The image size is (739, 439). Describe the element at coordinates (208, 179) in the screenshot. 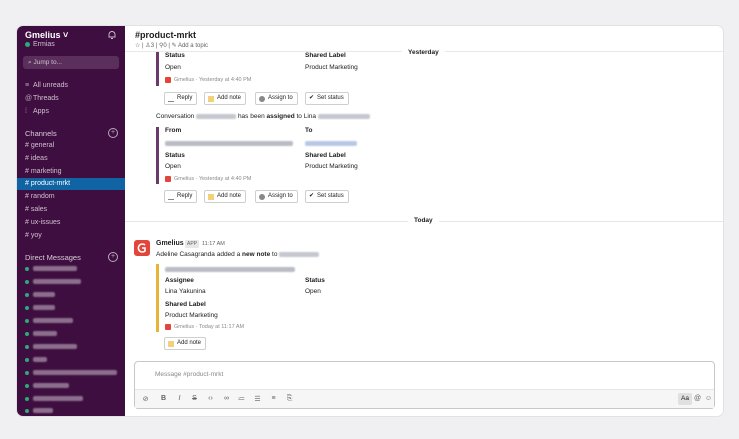

I see `card-footer: Gmelius · Yesterday at 4:40 PM` at that location.